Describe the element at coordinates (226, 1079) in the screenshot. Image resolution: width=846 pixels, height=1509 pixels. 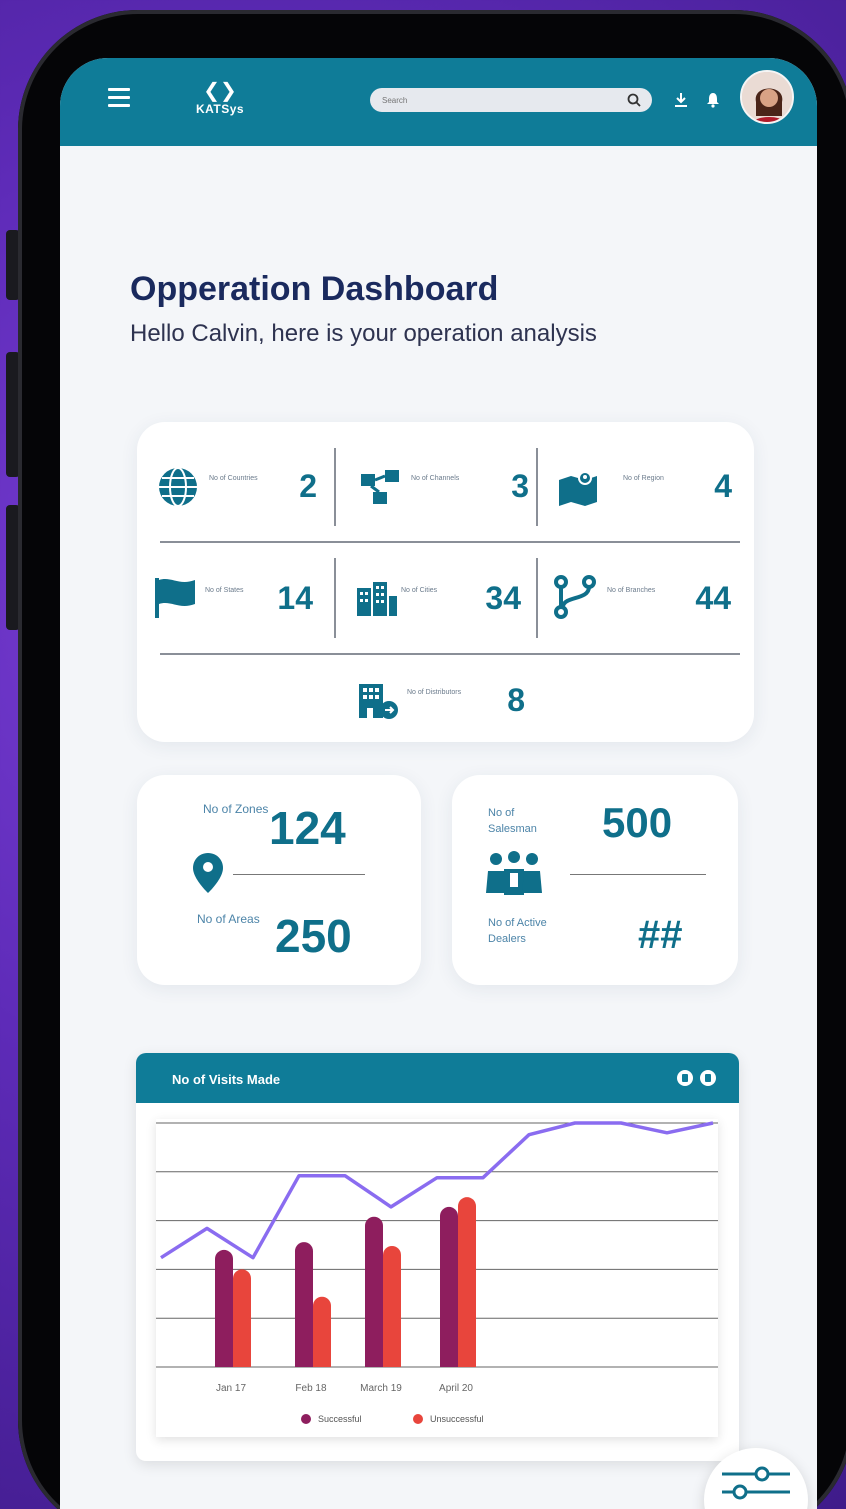
I see `chart-title: No of Visits Made` at that location.